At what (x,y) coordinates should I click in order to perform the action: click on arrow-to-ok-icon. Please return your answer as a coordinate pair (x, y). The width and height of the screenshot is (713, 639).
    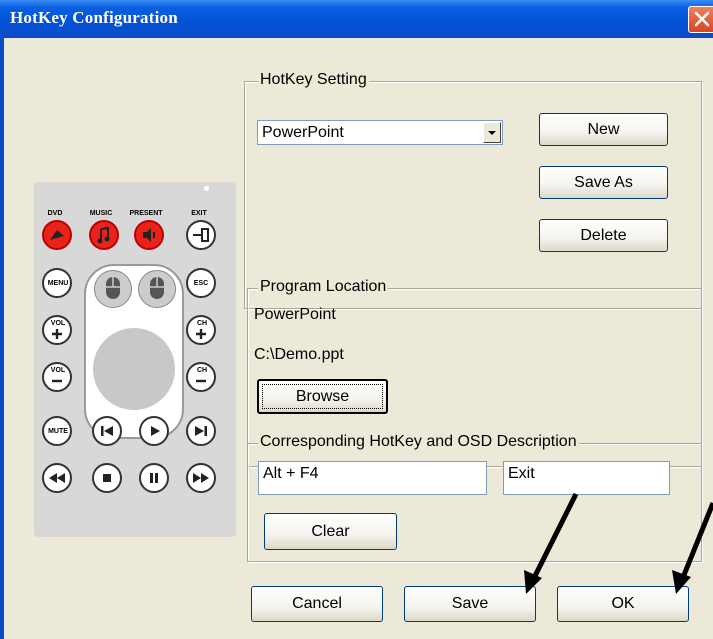
    Looking at the image, I should click on (692, 548).